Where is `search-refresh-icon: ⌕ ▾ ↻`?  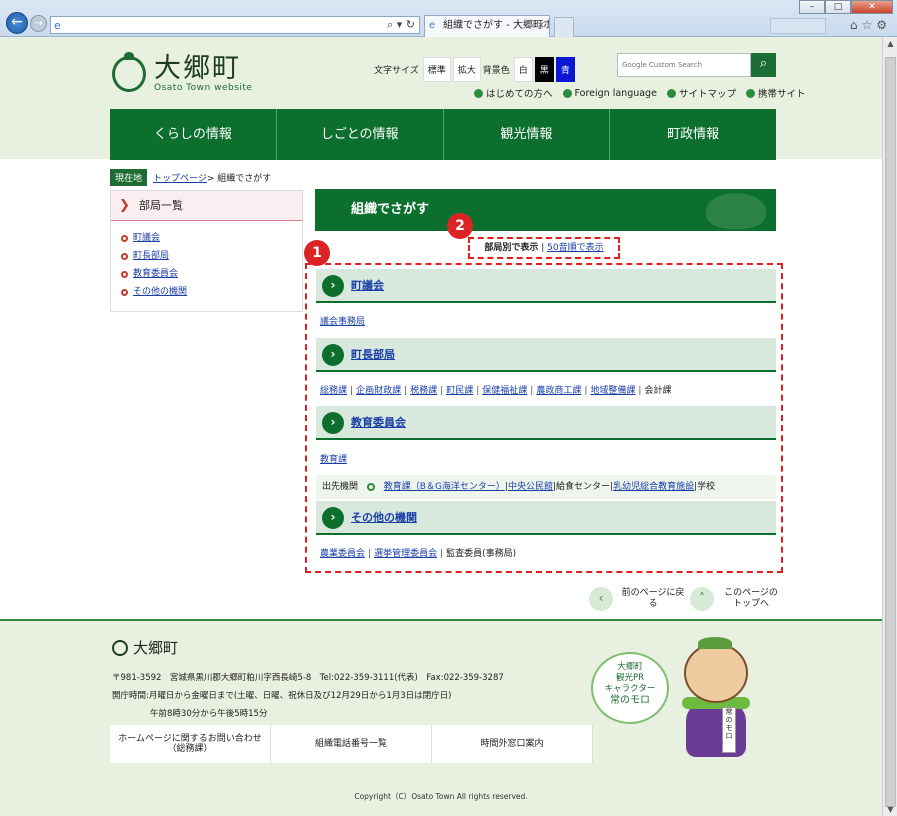
search-refresh-icon: ⌕ ▾ ↻ is located at coordinates (401, 25).